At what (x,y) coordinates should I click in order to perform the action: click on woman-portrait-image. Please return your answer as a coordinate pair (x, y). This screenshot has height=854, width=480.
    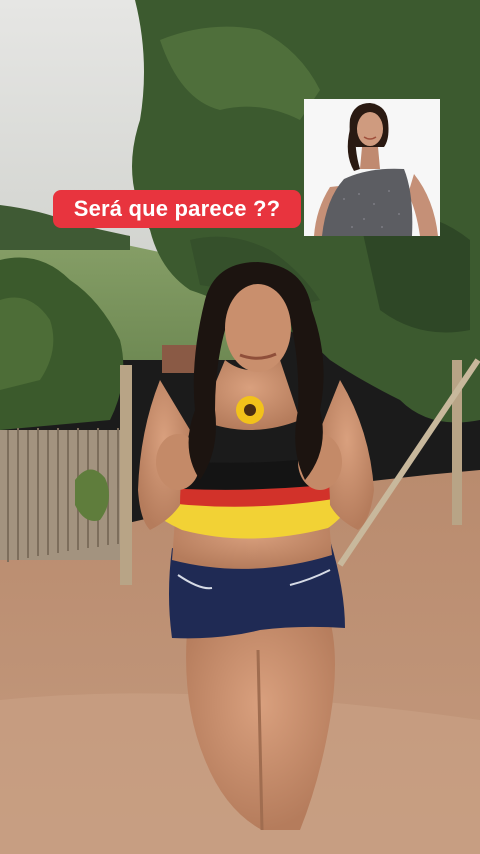
    Looking at the image, I should click on (372, 167).